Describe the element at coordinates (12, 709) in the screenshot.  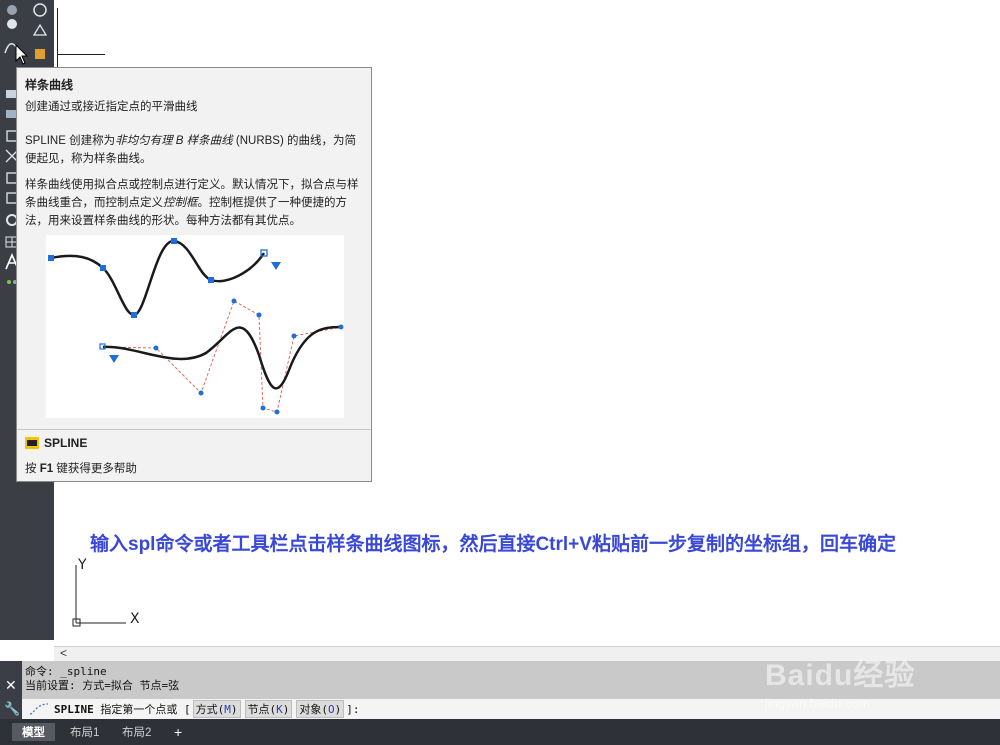
I see `customize-wrench-icon: 🔧` at that location.